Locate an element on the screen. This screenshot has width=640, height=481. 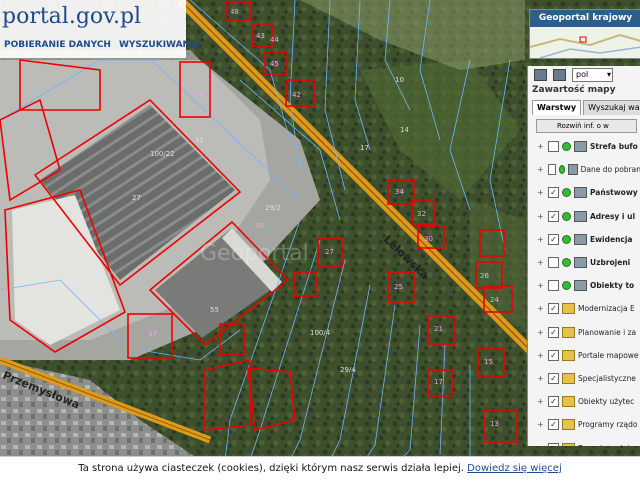
svg-text: 29/4 is located at coordinates (348, 370).